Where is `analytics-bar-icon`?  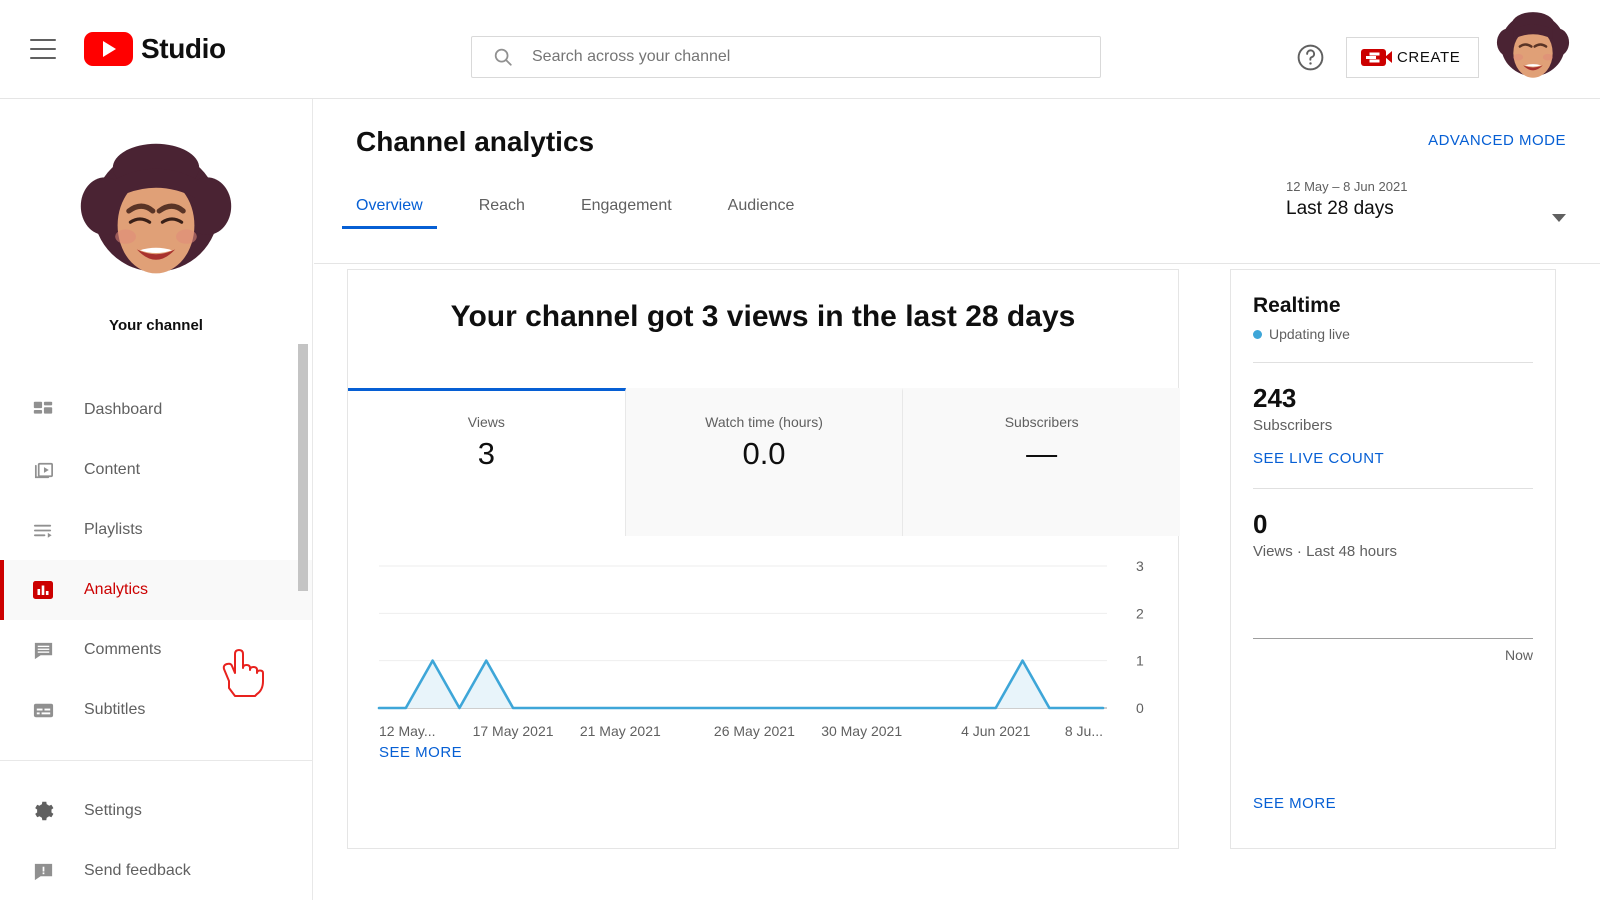
analytics-bar-icon is located at coordinates (43, 590).